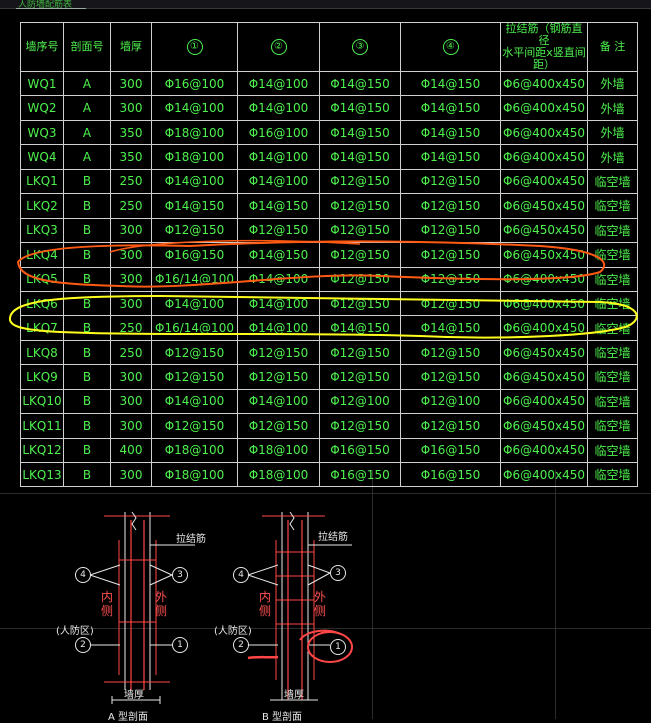 This screenshot has width=651, height=723. I want to click on section-a-inner-label: 内侧, so click(106, 604).